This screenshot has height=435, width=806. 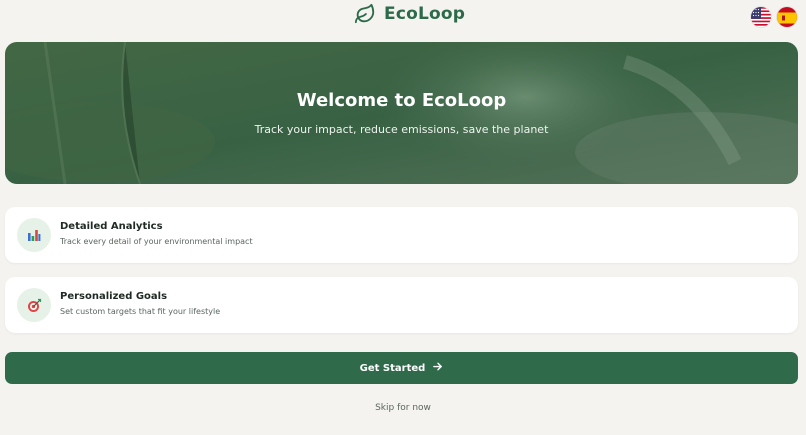 What do you see at coordinates (114, 296) in the screenshot?
I see `feature-title: Personalized Goals` at bounding box center [114, 296].